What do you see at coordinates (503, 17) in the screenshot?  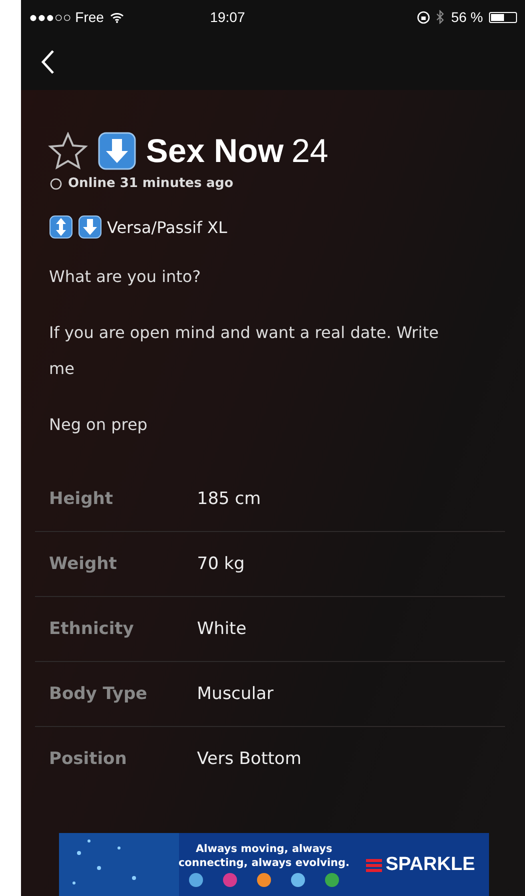 I see `battery-icon` at bounding box center [503, 17].